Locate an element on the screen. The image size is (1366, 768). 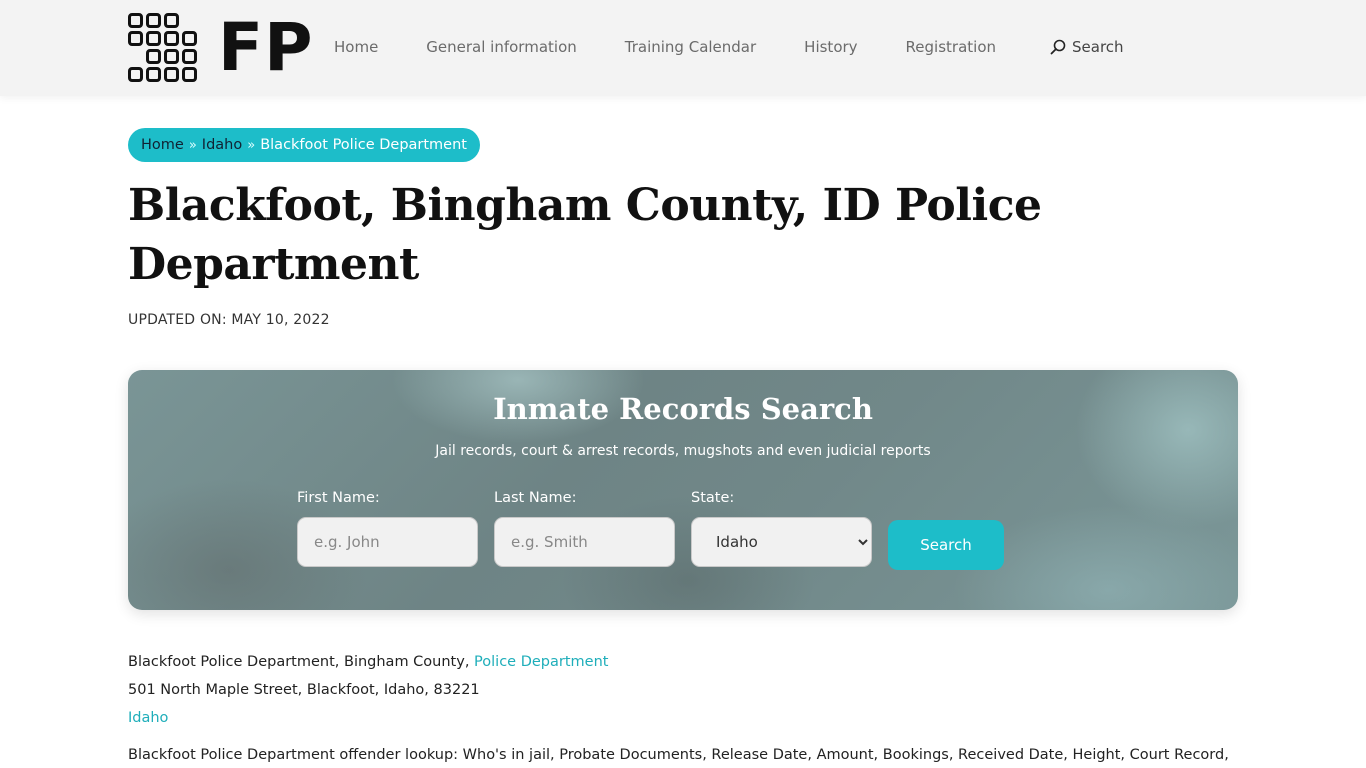
state-group: State: Idaho is located at coordinates (781, 528).